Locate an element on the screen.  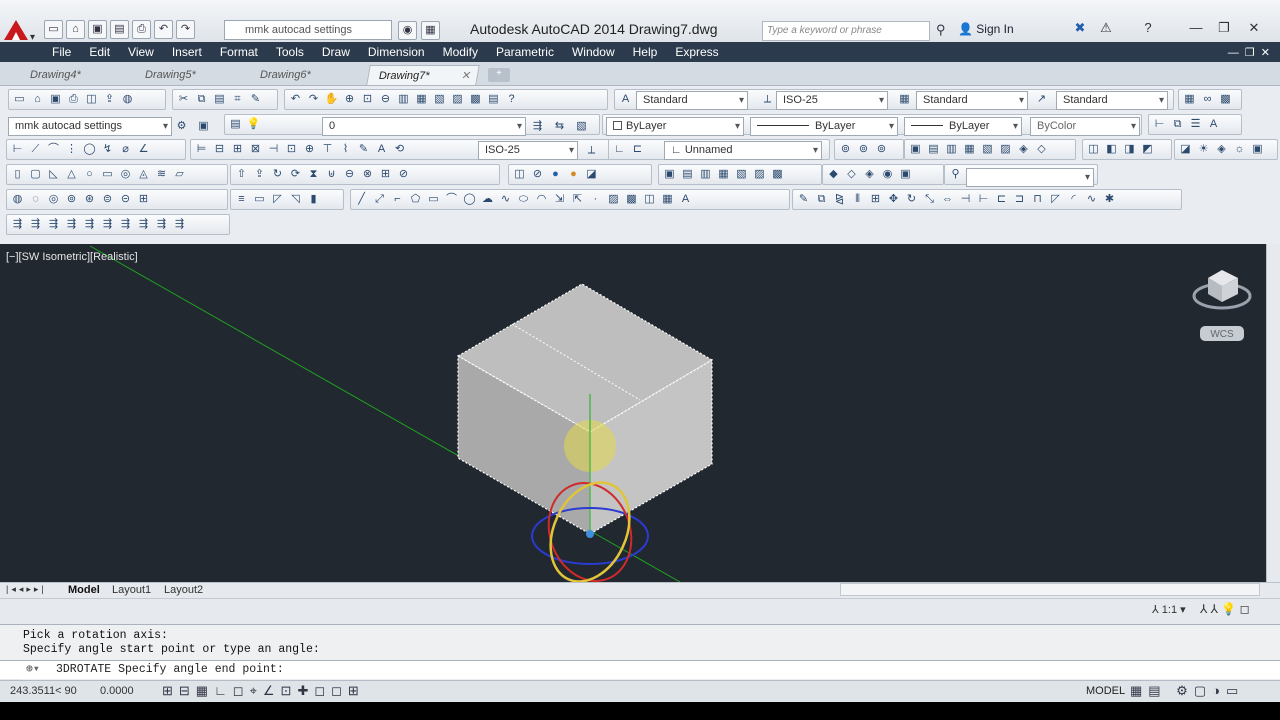
continue-icon: ⊞ is located at coordinates (237, 149).